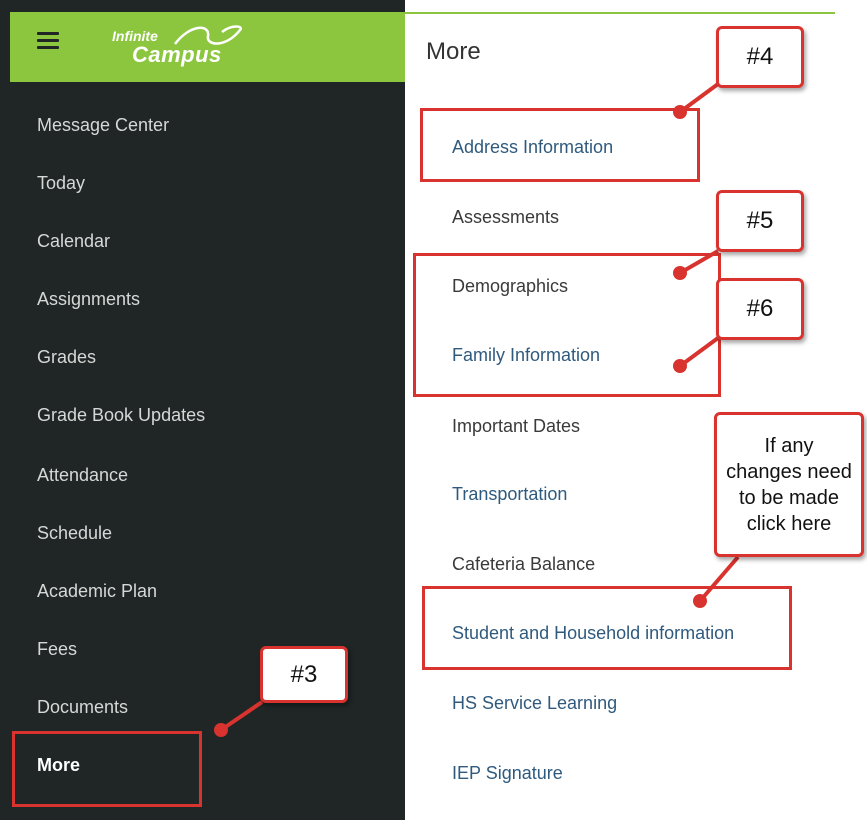  I want to click on page-title: More, so click(453, 51).